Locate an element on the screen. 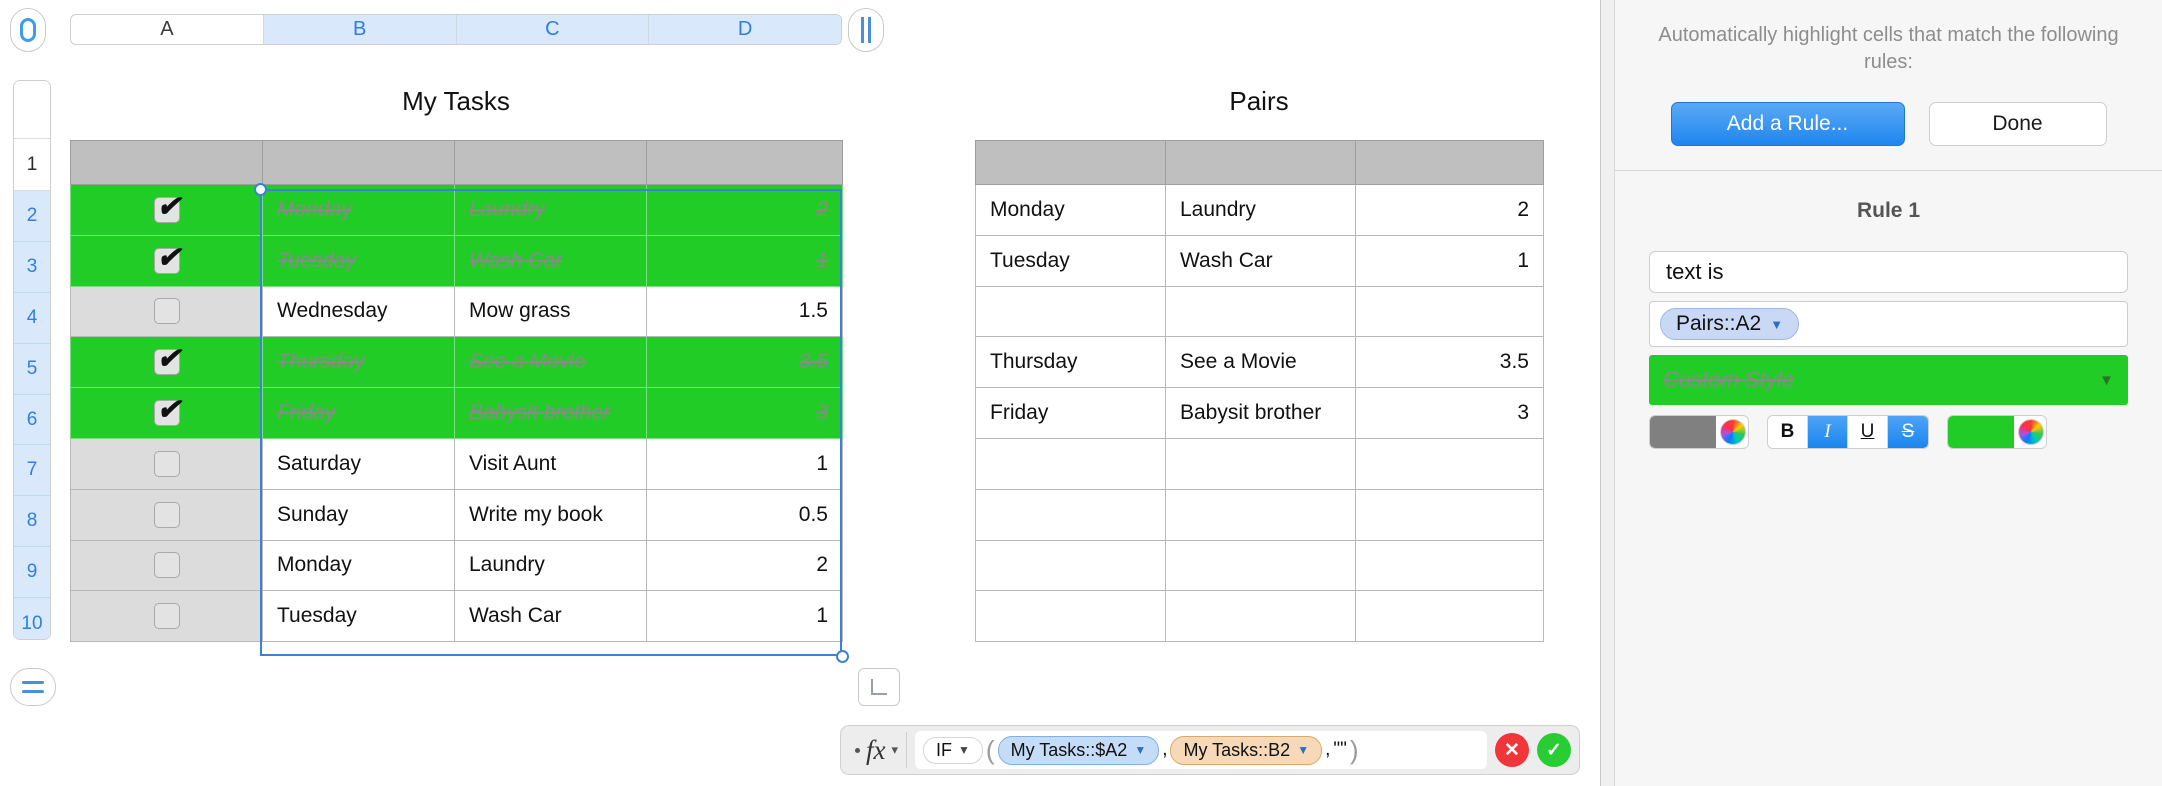  row-header-6: 6 is located at coordinates (32, 420).